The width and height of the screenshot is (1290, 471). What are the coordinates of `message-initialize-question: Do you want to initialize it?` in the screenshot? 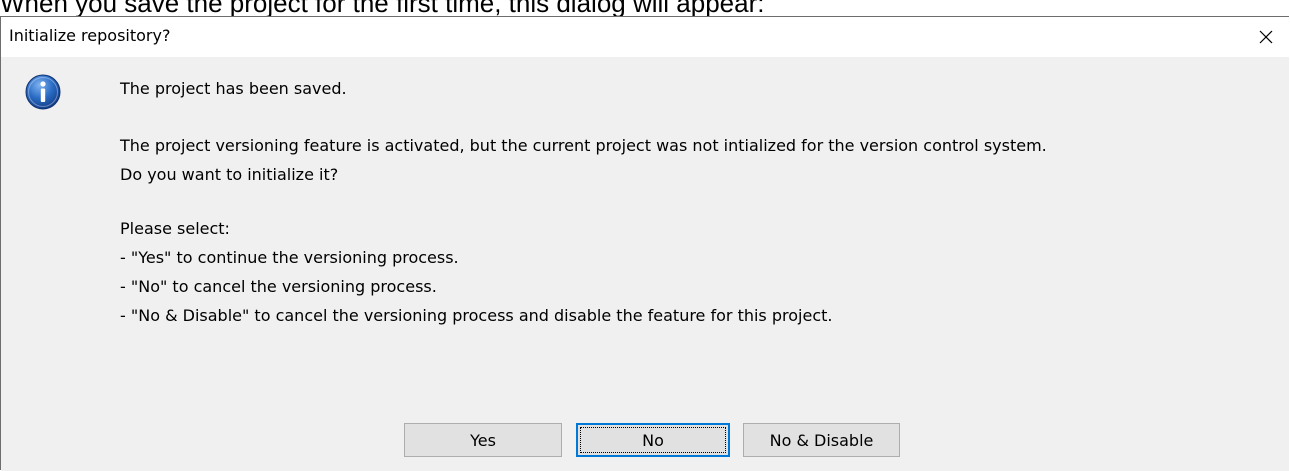 It's located at (229, 174).